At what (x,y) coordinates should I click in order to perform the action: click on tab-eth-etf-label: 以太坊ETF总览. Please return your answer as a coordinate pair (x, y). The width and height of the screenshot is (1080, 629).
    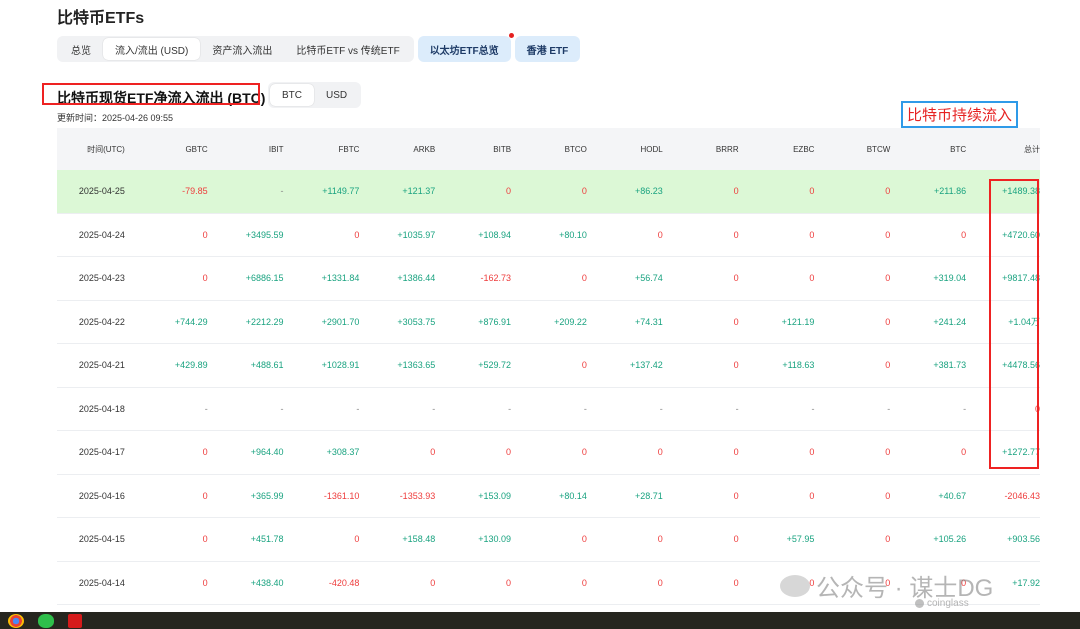
    Looking at the image, I should click on (464, 51).